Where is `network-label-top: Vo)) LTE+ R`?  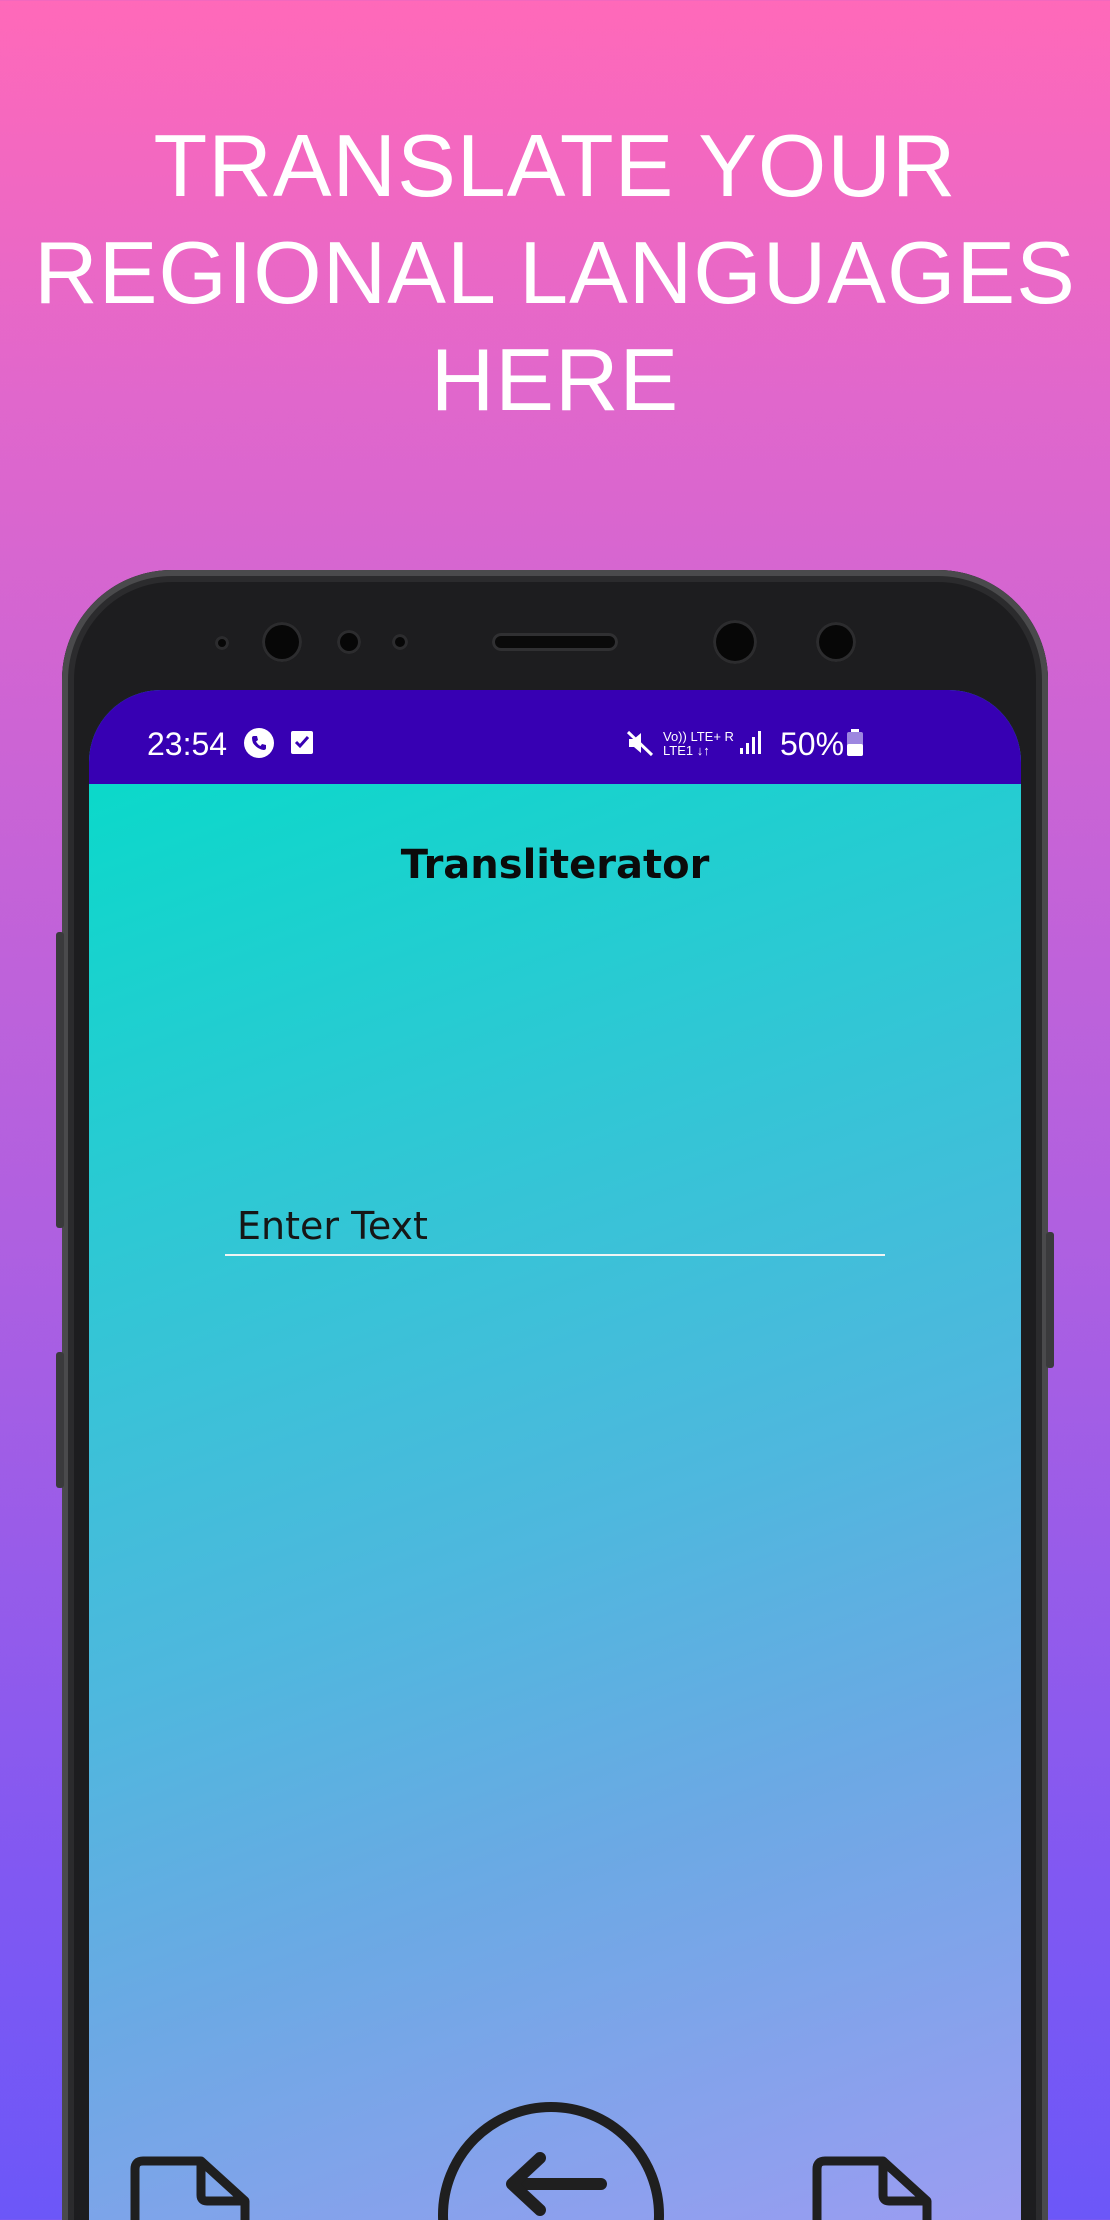
network-label-top: Vo)) LTE+ R is located at coordinates (698, 736).